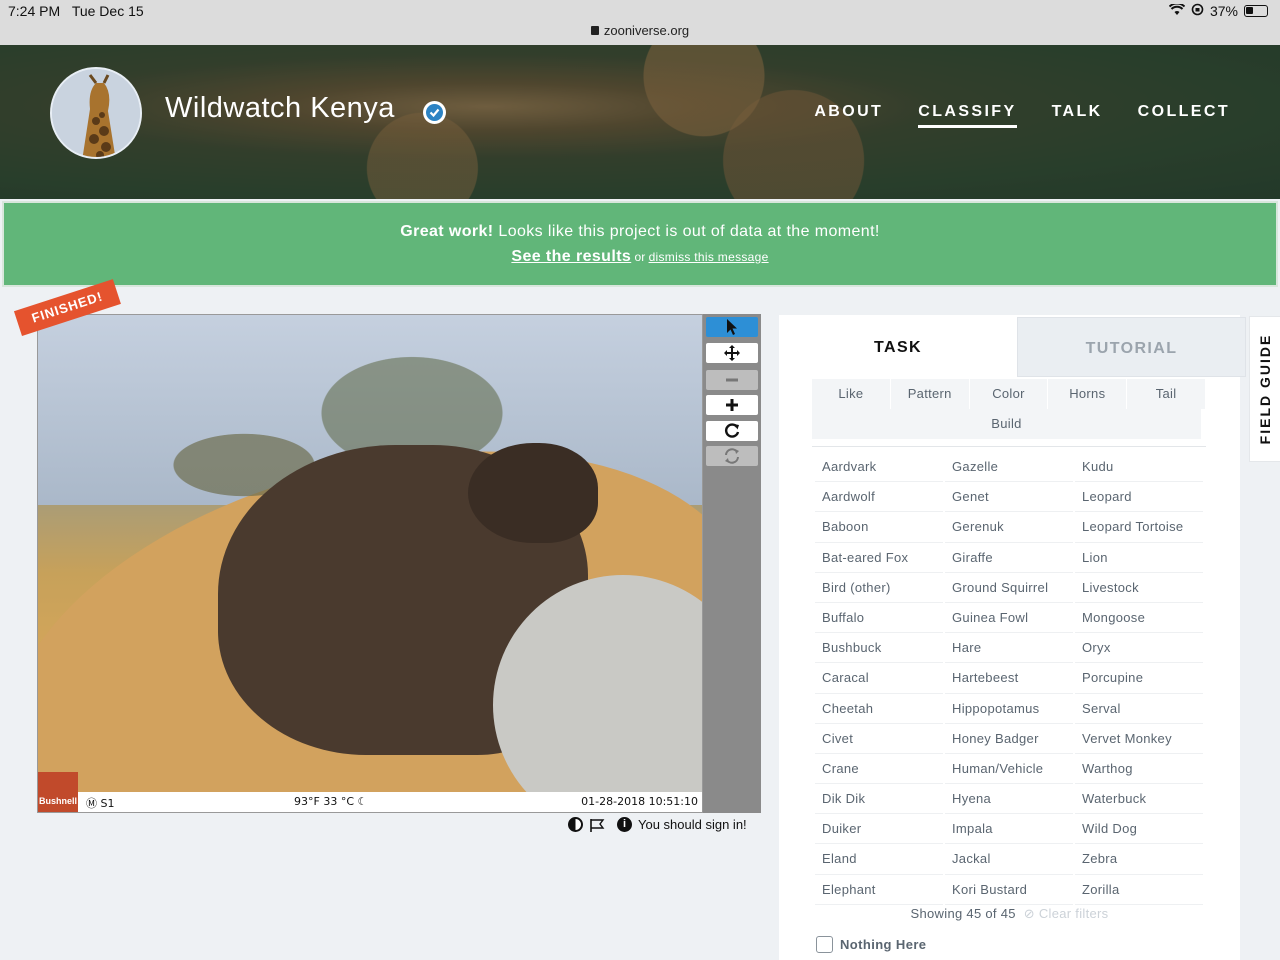  I want to click on species-choice: Lion, so click(1139, 558).